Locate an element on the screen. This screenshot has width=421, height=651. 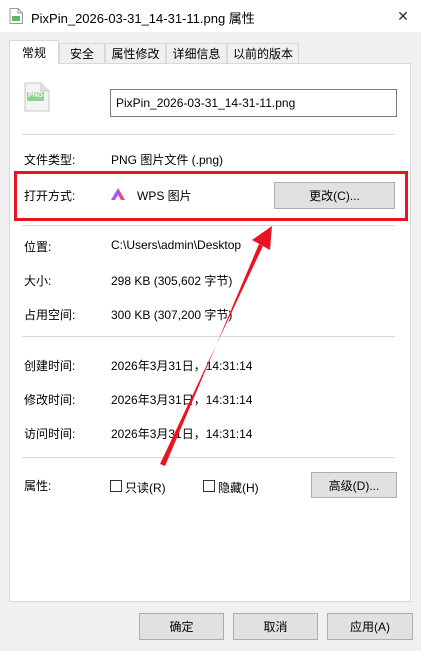
image-file-icon is located at coordinates (16, 16).